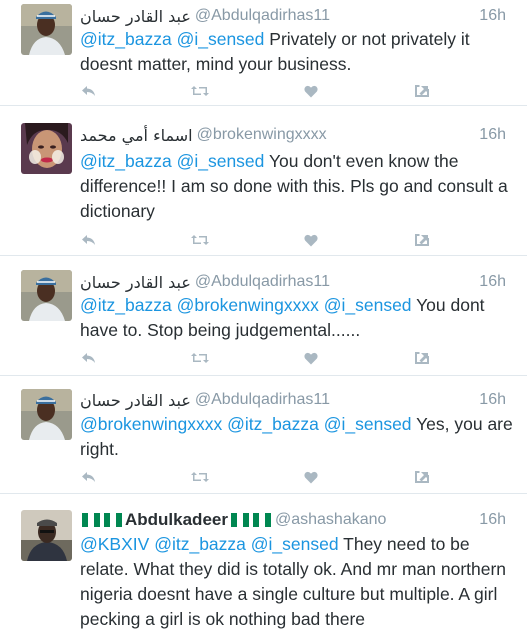  What do you see at coordinates (176, 520) in the screenshot?
I see `display-name: Abdulkadeer` at bounding box center [176, 520].